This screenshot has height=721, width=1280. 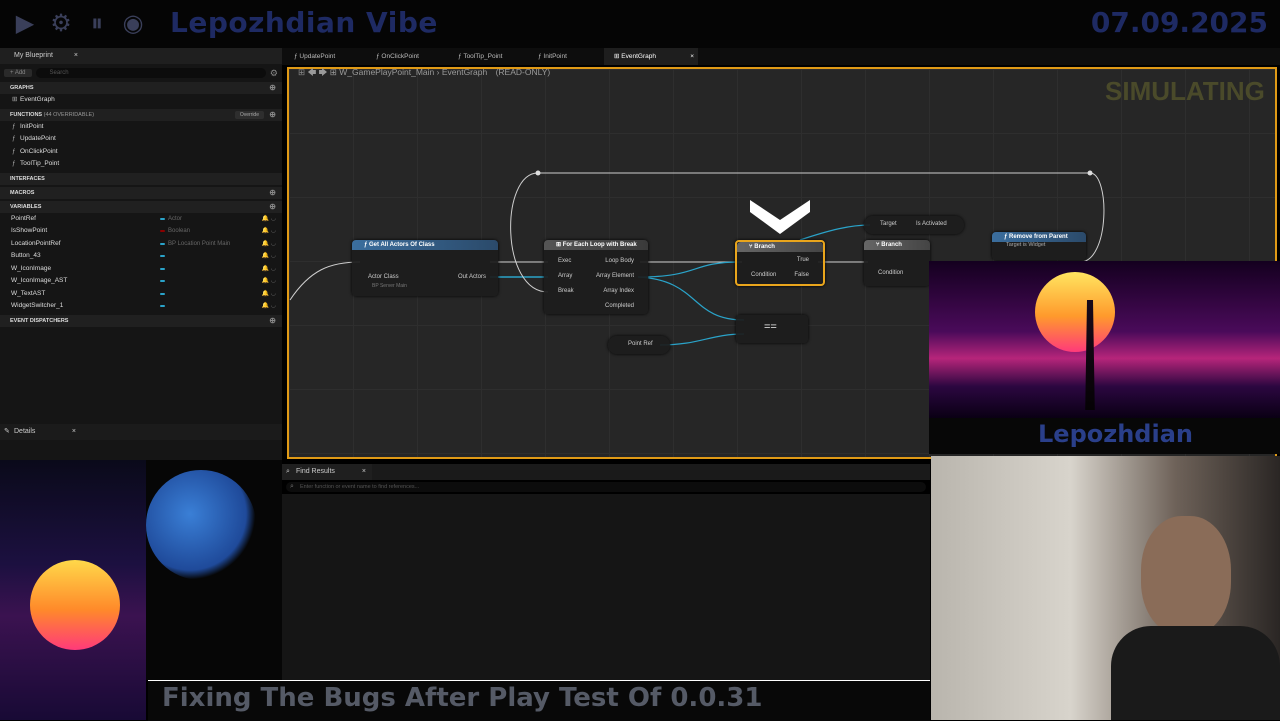 What do you see at coordinates (803, 260) in the screenshot?
I see `pin-true: True` at bounding box center [803, 260].